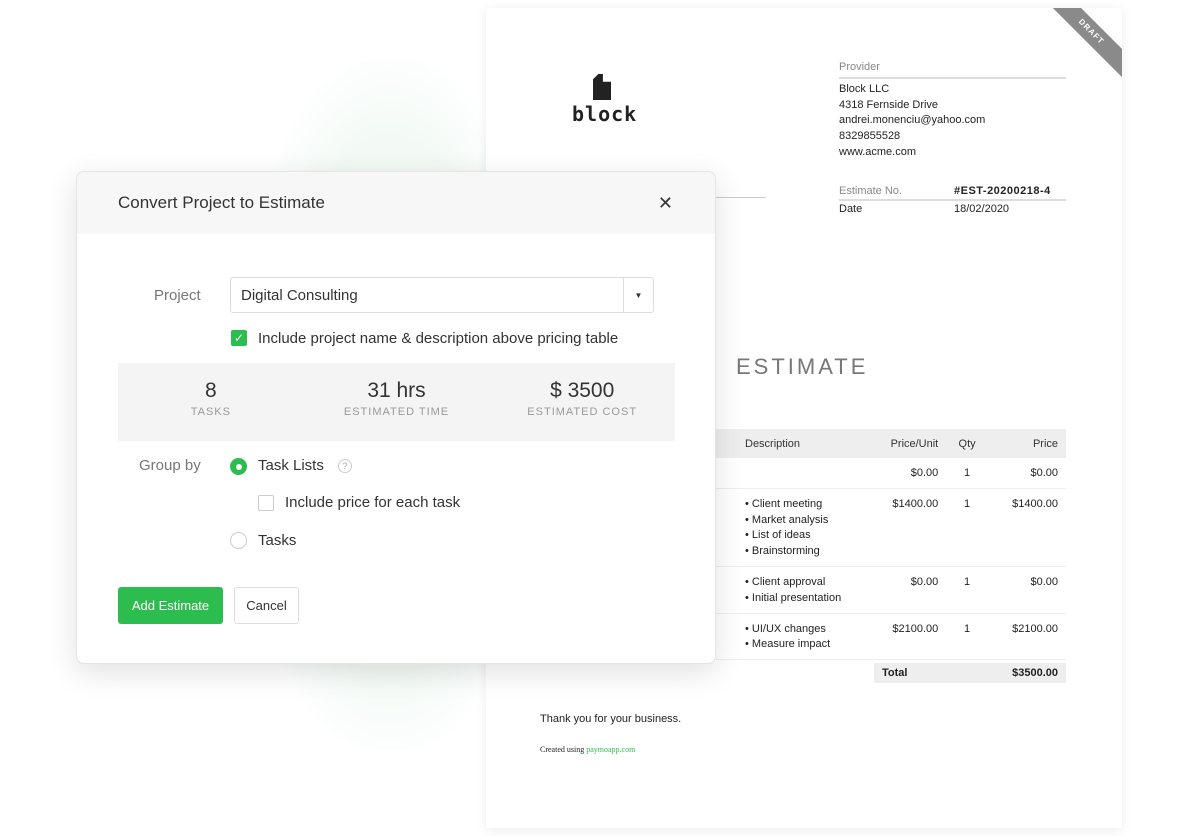 The height and width of the screenshot is (836, 1200). What do you see at coordinates (801, 630) in the screenshot?
I see `task-item: UI/UX changes` at bounding box center [801, 630].